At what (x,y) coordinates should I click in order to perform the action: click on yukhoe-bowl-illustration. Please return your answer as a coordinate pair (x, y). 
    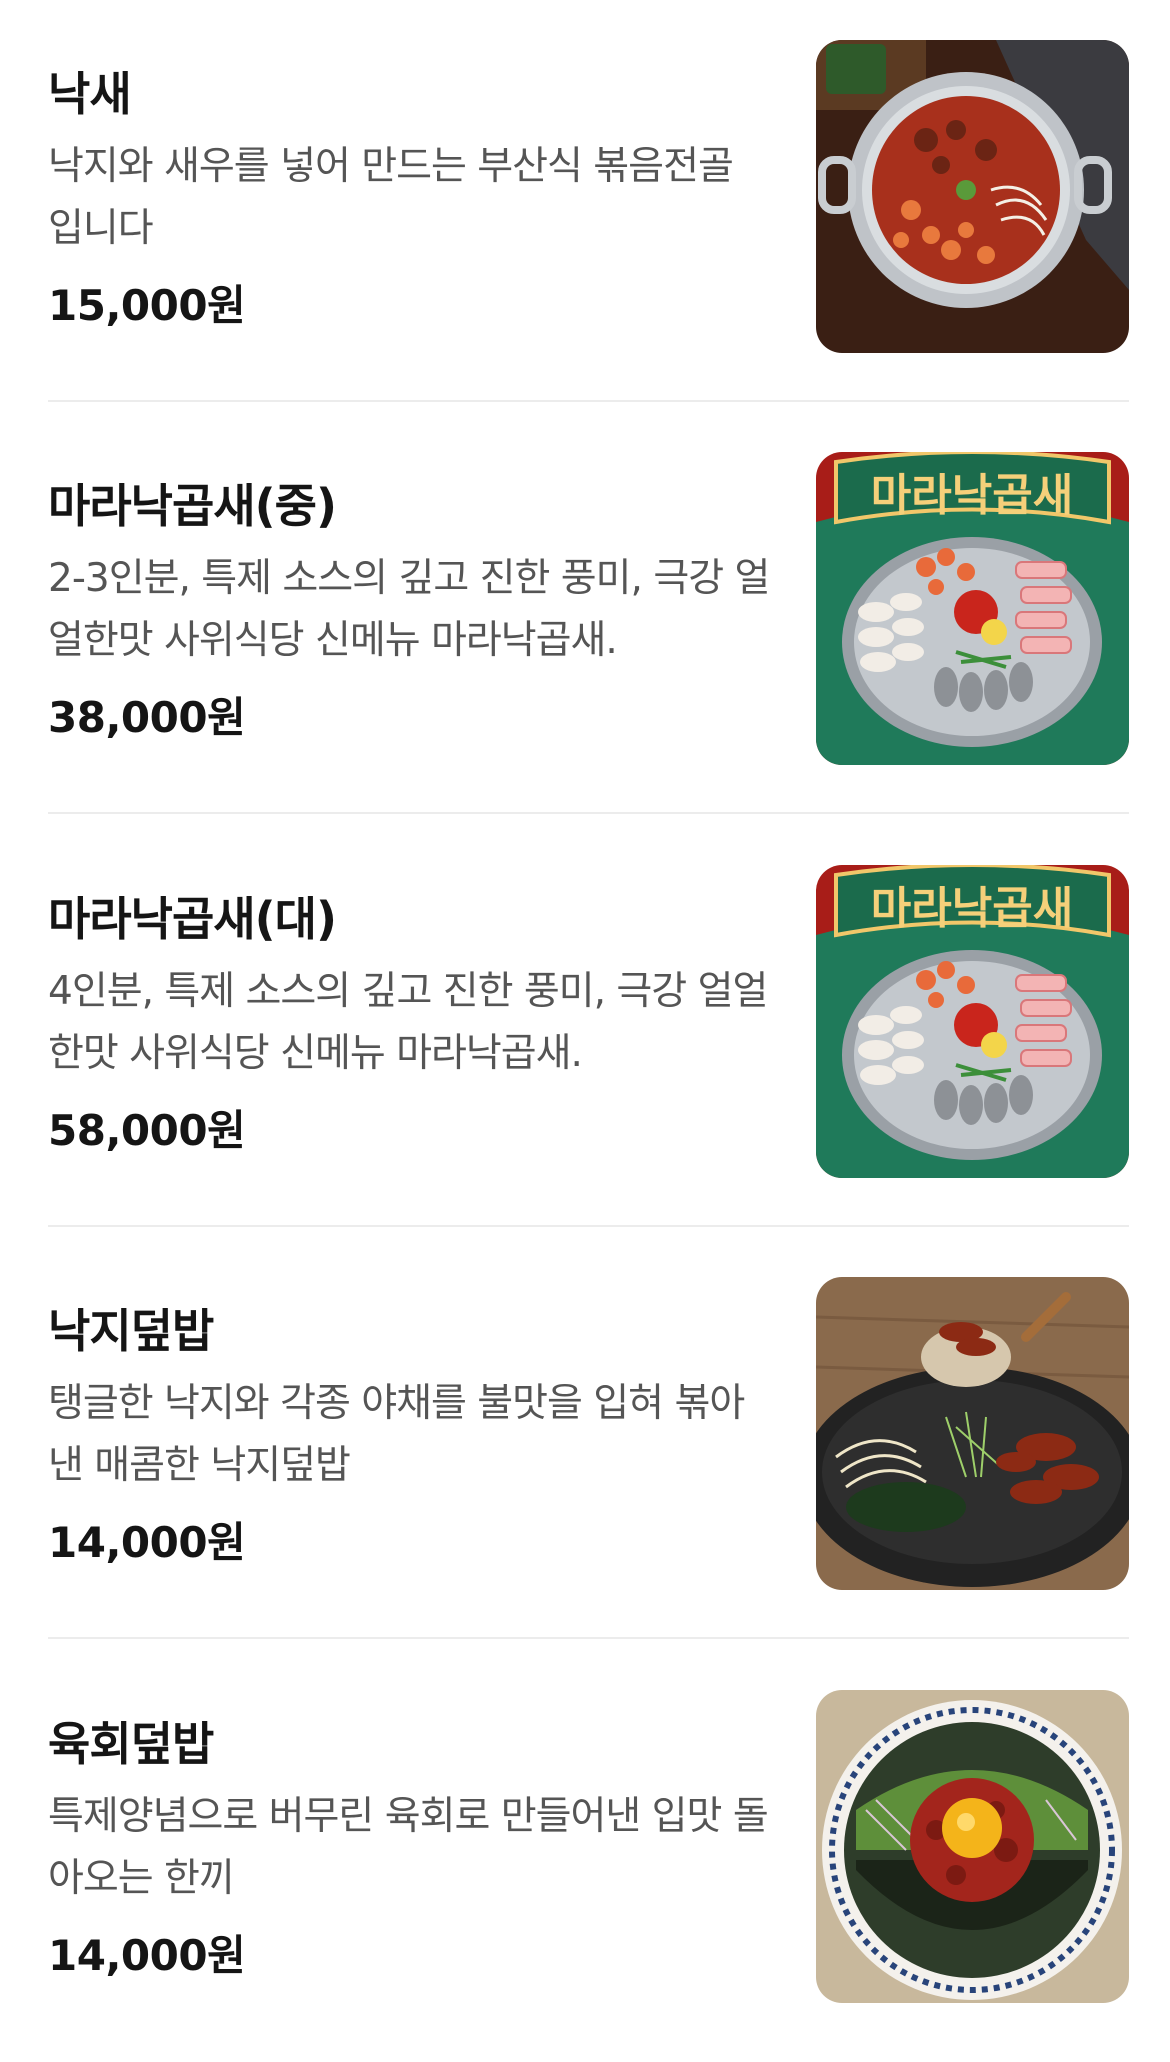
    Looking at the image, I should click on (972, 1846).